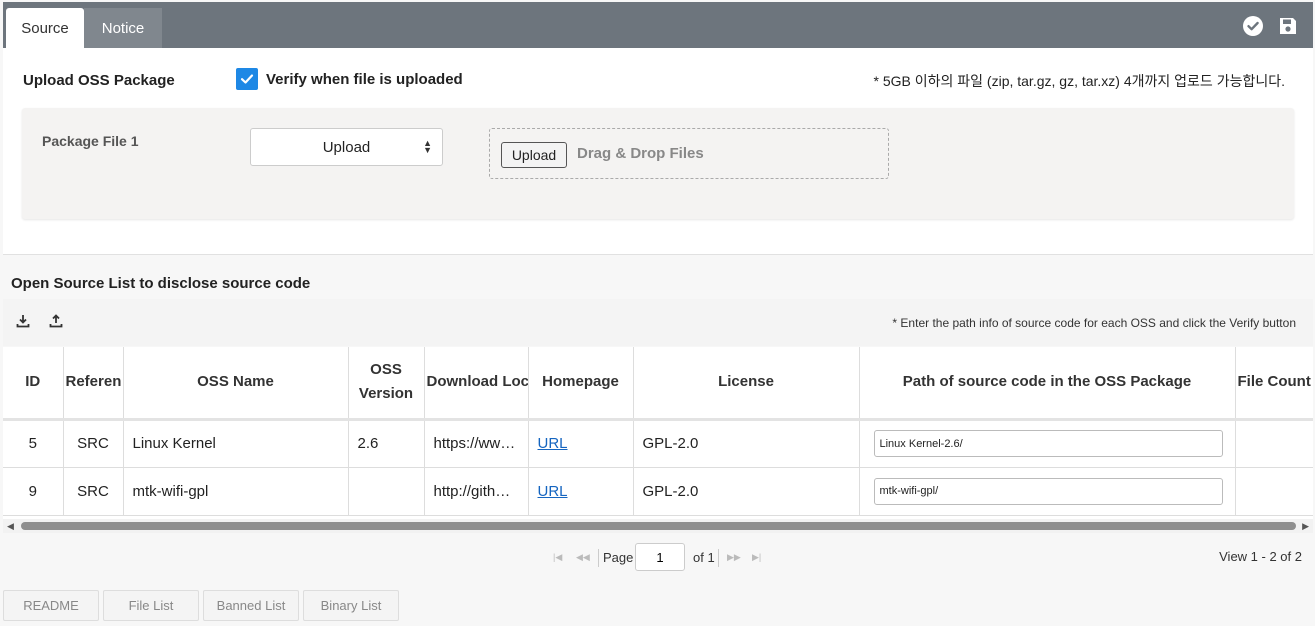 This screenshot has width=1315, height=626. I want to click on tab-notice: Notice, so click(123, 28).